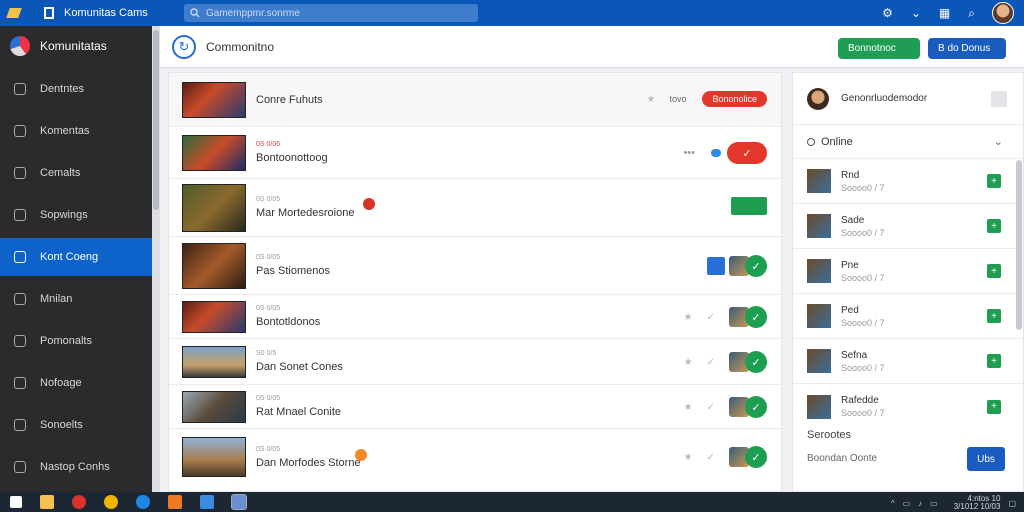 The width and height of the screenshot is (1024, 512). What do you see at coordinates (973, 503) in the screenshot?
I see `clock: 4:ntos 10 3/1012 10/03` at bounding box center [973, 503].